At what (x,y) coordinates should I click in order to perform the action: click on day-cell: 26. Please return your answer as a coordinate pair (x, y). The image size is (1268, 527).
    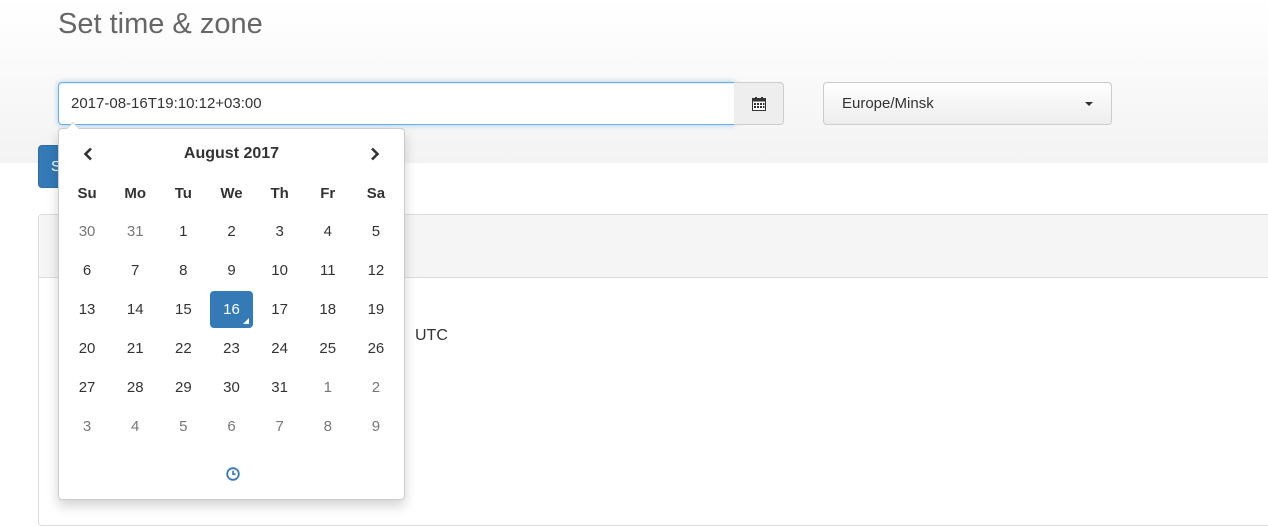
    Looking at the image, I should click on (376, 348).